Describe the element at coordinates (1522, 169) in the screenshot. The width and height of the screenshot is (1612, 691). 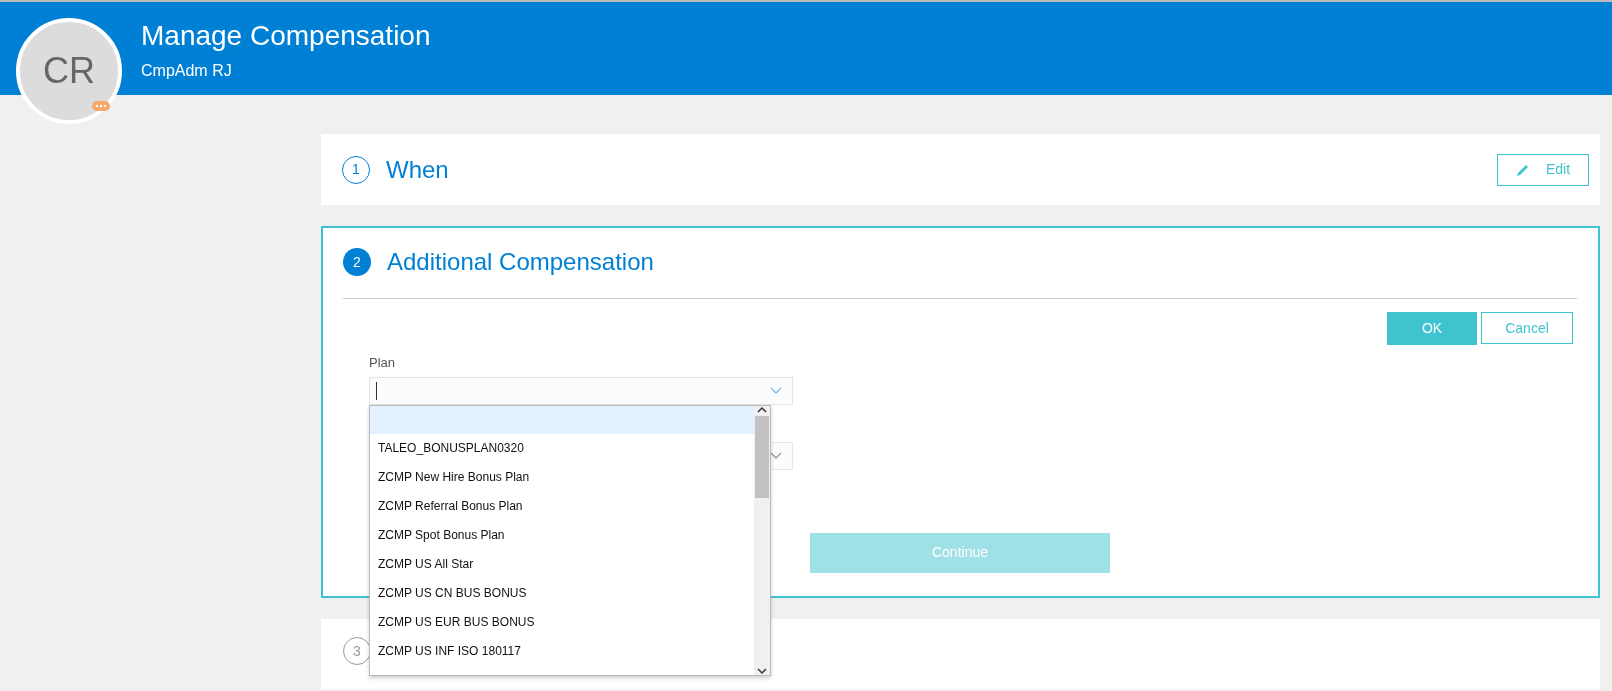
I see `pencil-icon` at that location.